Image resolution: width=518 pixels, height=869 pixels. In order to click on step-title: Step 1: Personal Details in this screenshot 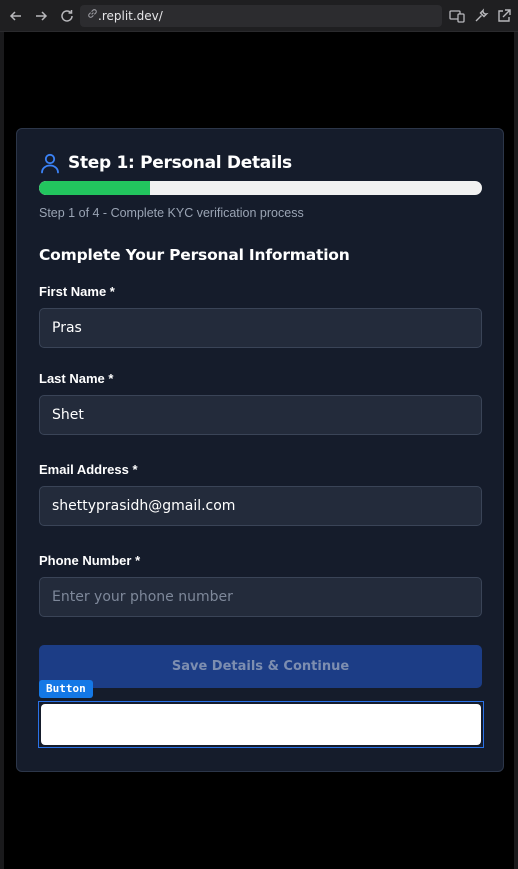, I will do `click(180, 163)`.